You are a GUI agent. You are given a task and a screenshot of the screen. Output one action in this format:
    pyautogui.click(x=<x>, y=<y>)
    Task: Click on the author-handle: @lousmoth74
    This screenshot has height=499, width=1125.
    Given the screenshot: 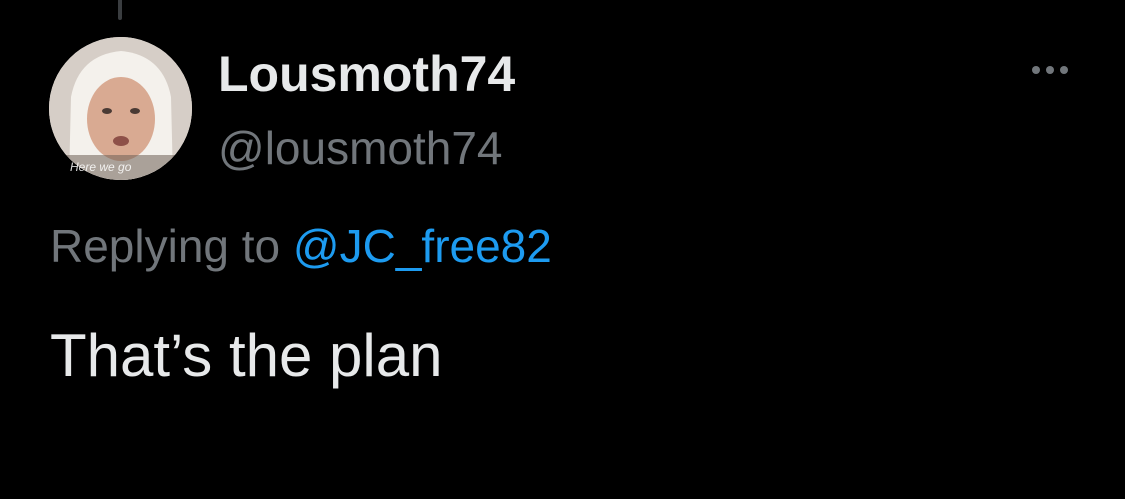 What is the action you would take?
    pyautogui.click(x=360, y=148)
    